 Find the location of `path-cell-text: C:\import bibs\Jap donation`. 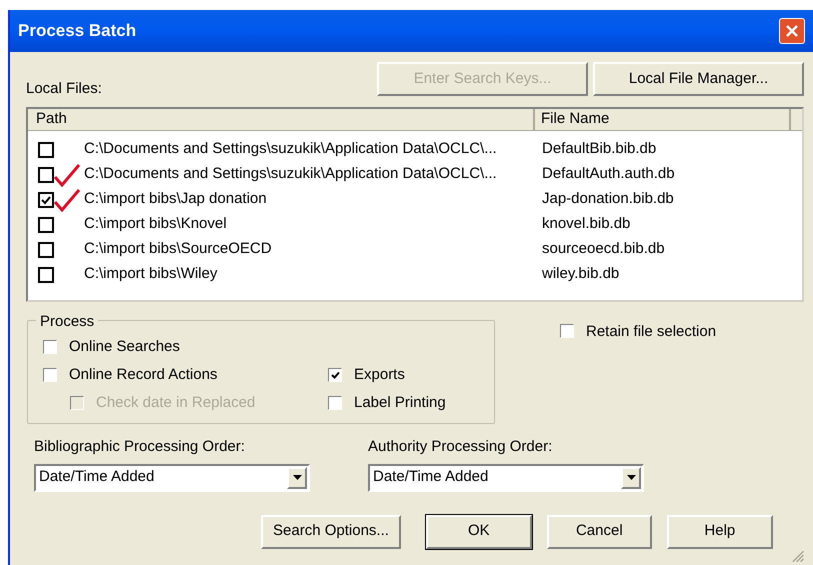

path-cell-text: C:\import bibs\Jap donation is located at coordinates (175, 199).